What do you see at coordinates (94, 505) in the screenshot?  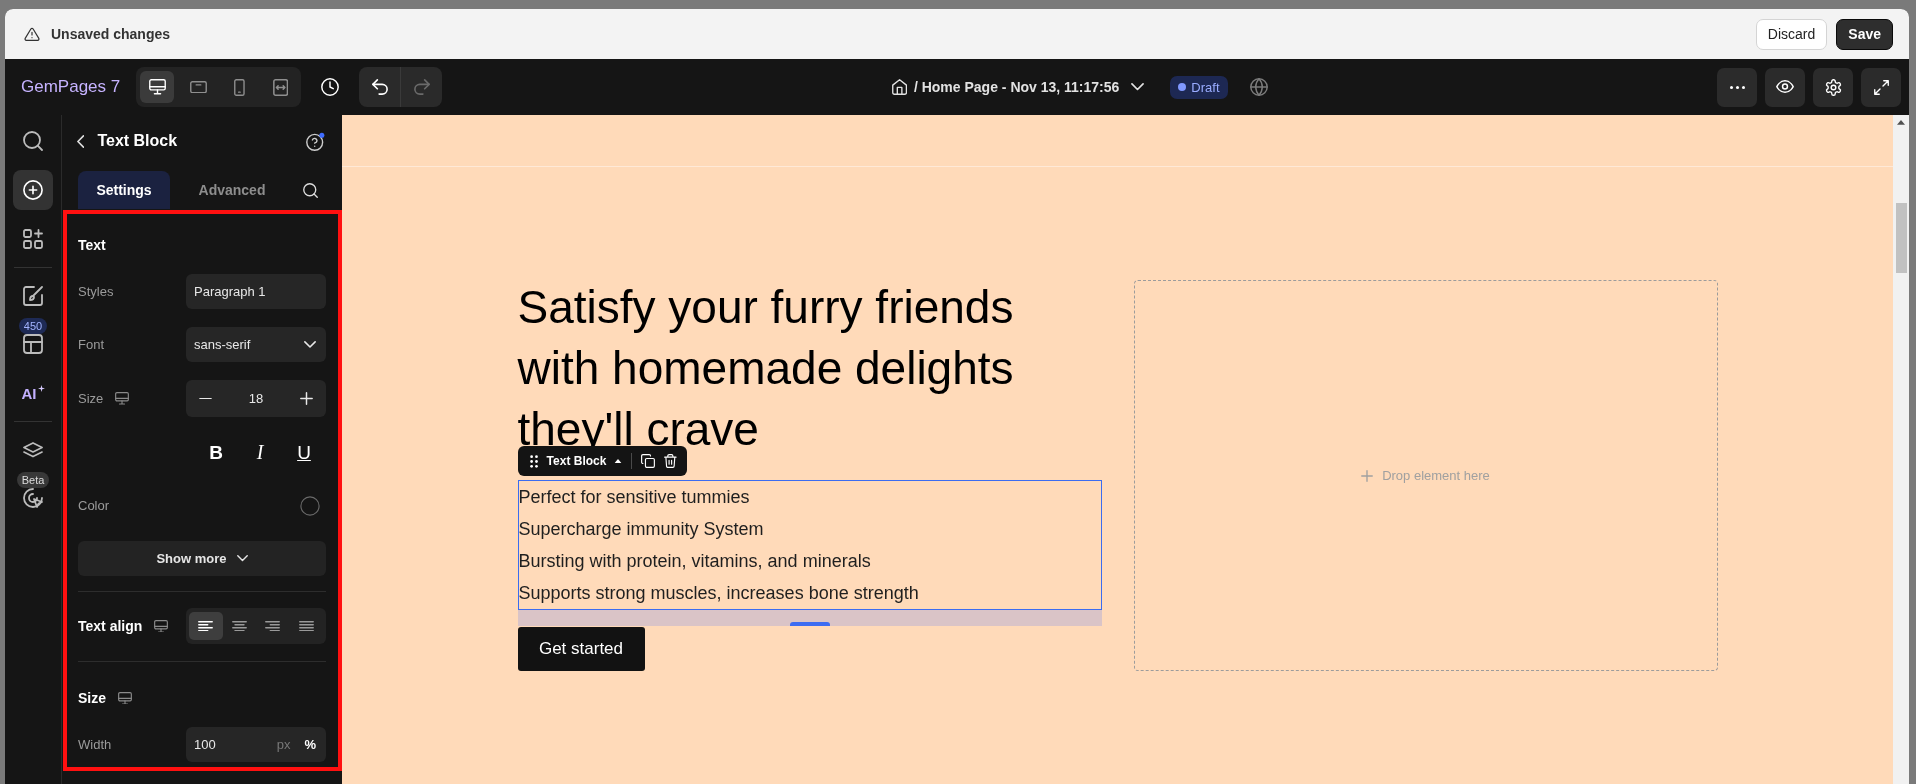 I see `field-label: Color` at bounding box center [94, 505].